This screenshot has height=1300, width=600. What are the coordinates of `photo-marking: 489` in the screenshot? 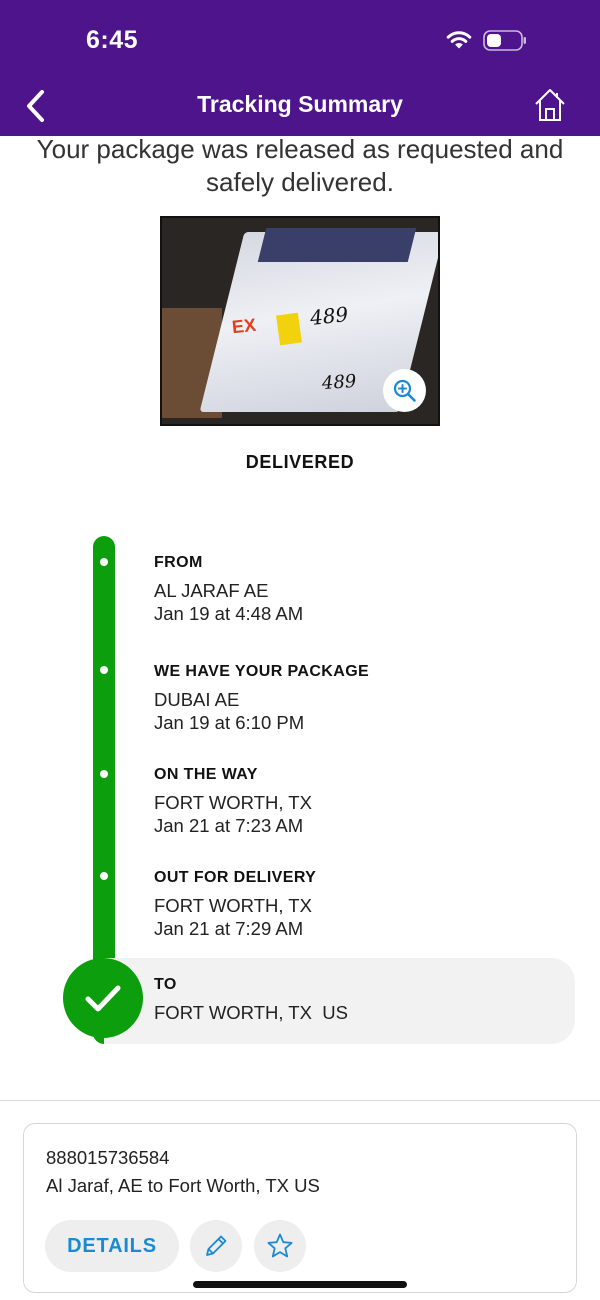 It's located at (329, 316).